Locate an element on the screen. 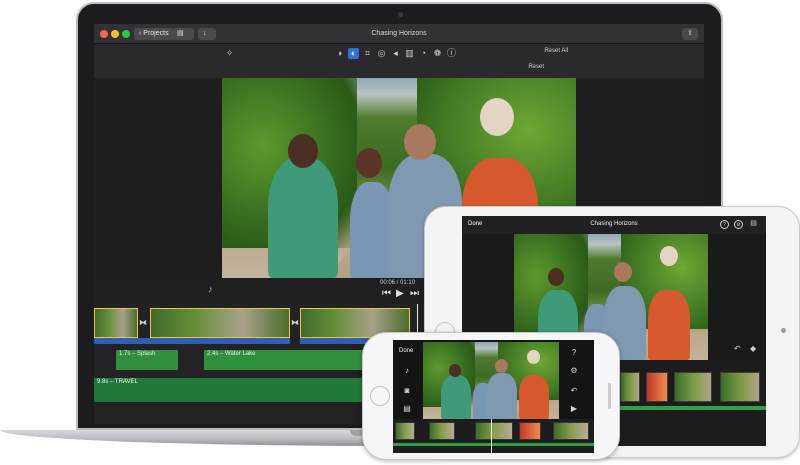 The image size is (800, 465). magic-wand-icon: ✧ is located at coordinates (229, 53).